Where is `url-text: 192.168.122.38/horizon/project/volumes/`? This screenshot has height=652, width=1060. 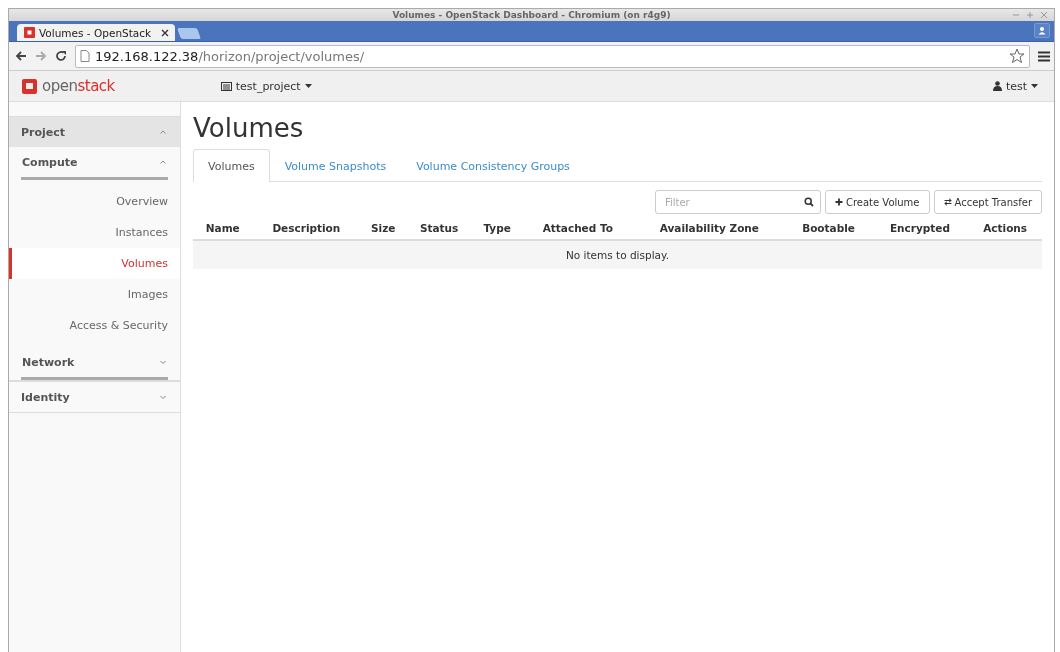
url-text: 192.168.122.38/horizon/project/volumes/ is located at coordinates (230, 56).